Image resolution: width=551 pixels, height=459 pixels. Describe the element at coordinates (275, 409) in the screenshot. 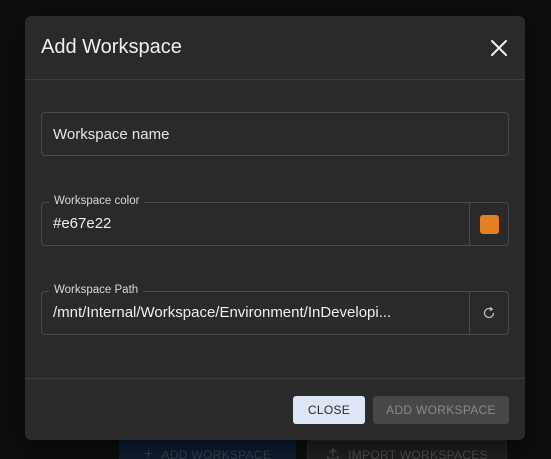

I see `dialog-footer: CLOSE ADD WORKSPACE` at that location.